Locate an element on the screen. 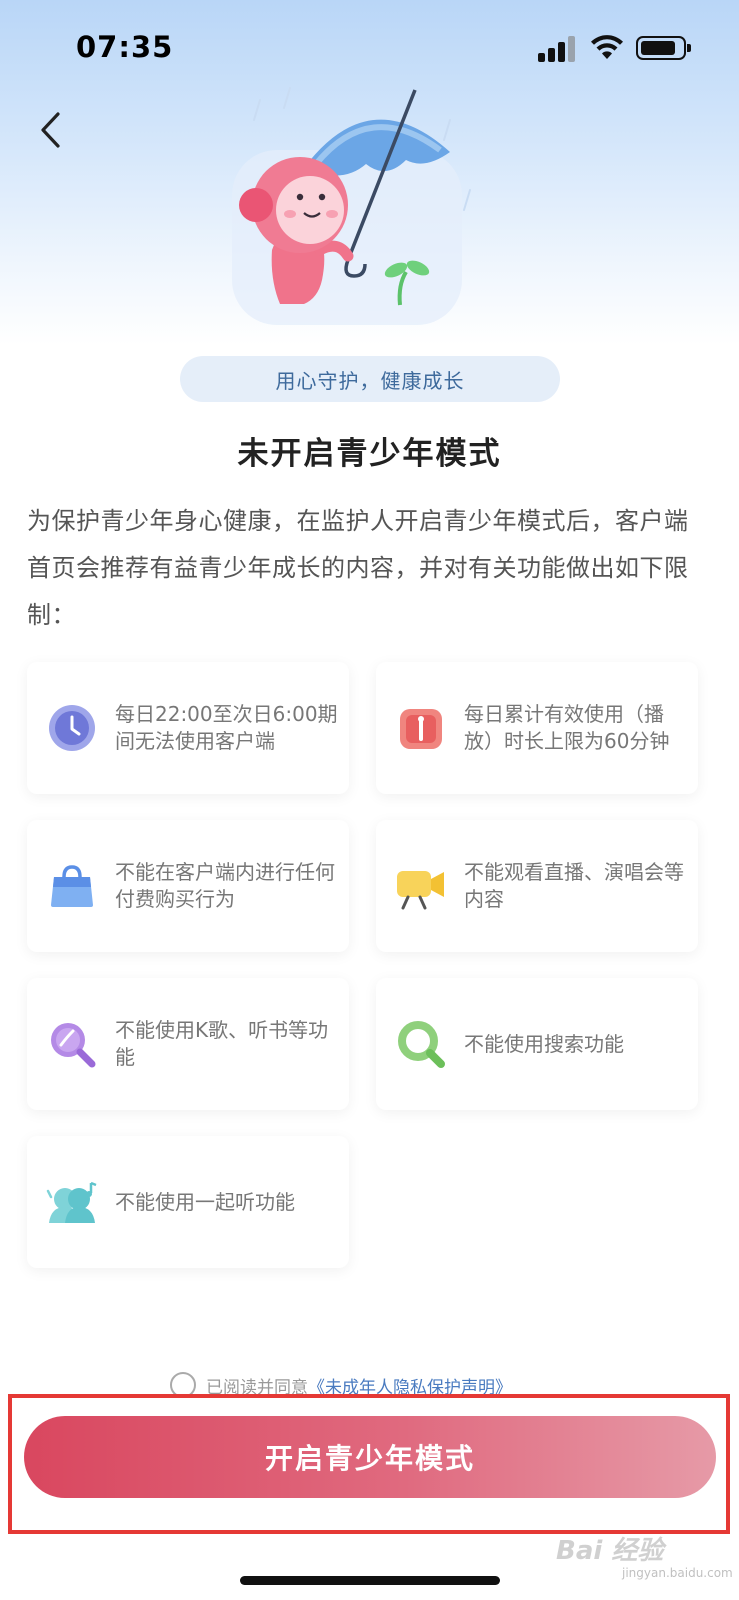 Image resolution: width=739 pixels, height=1600 pixels. restriction-card-no-karaoke: 不能使用K歌、听书等功能 is located at coordinates (188, 1044).